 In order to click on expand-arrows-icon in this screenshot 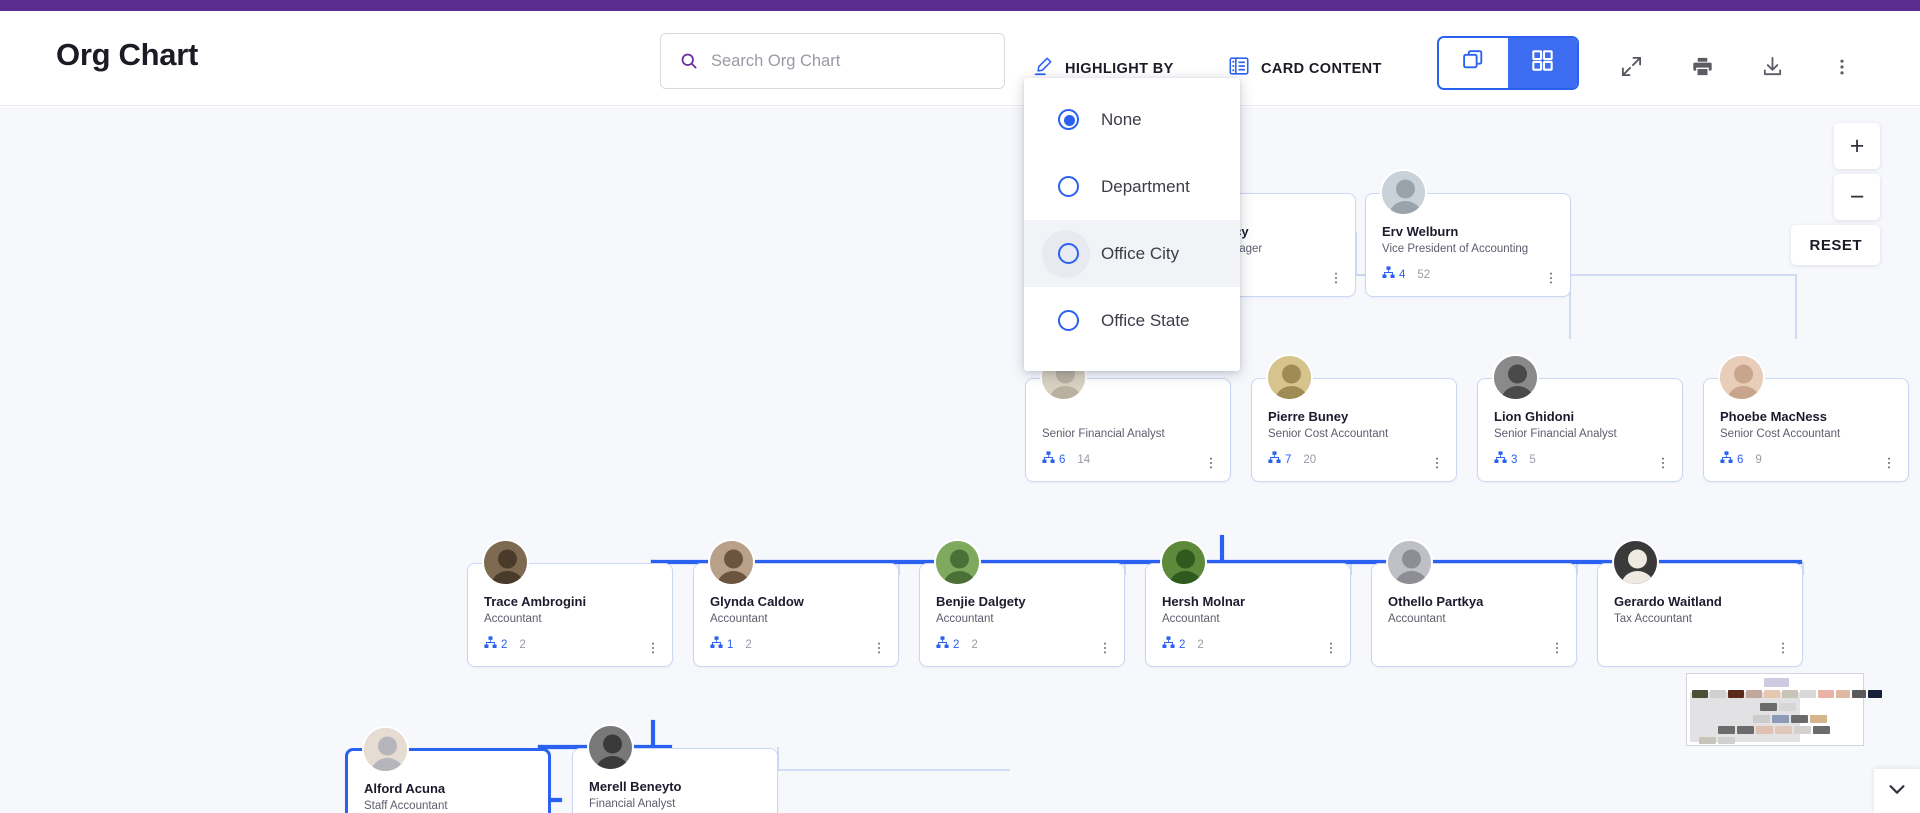, I will do `click(1631, 69)`.